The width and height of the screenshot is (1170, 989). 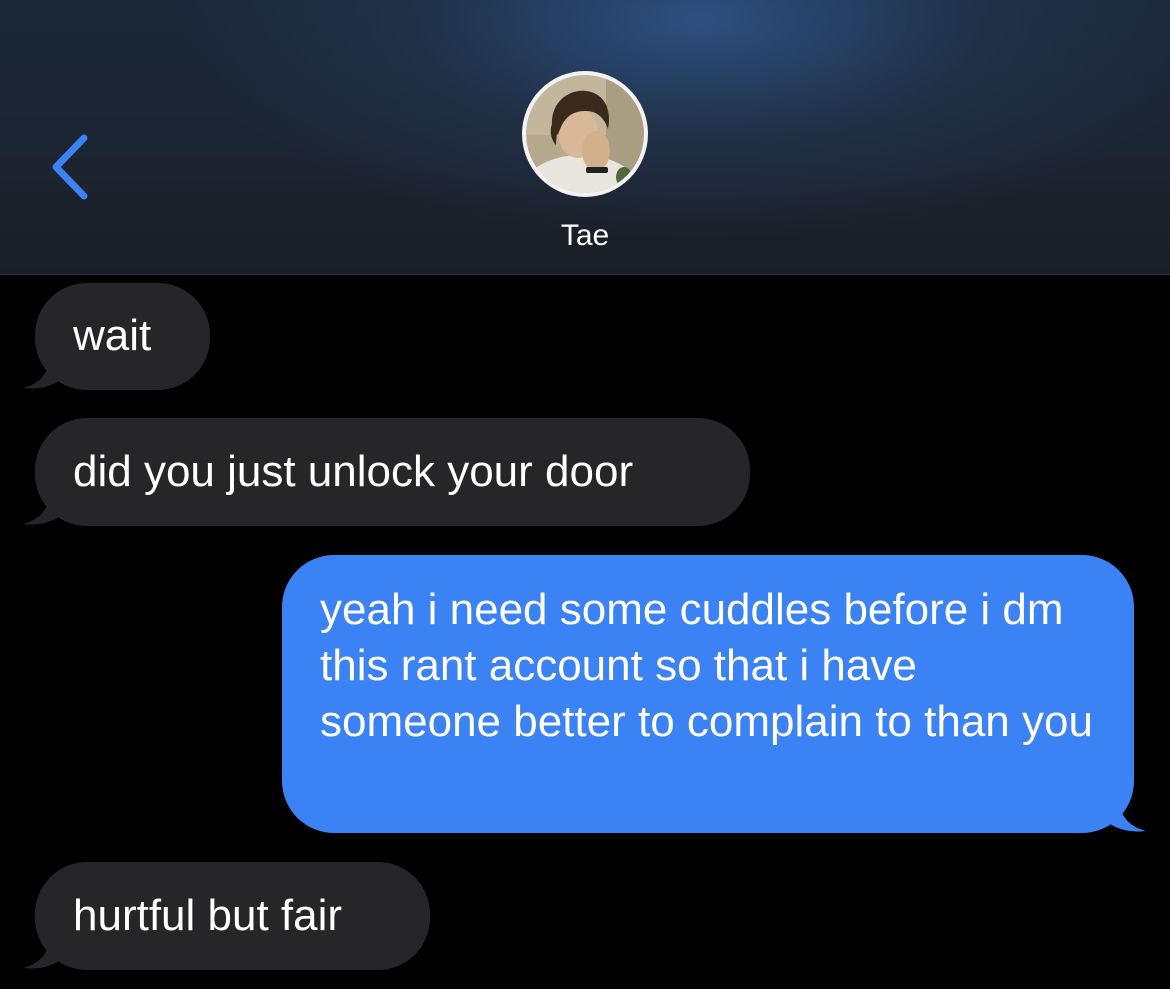 I want to click on message-bubble-incoming: did you just unlock your door, so click(x=386, y=472).